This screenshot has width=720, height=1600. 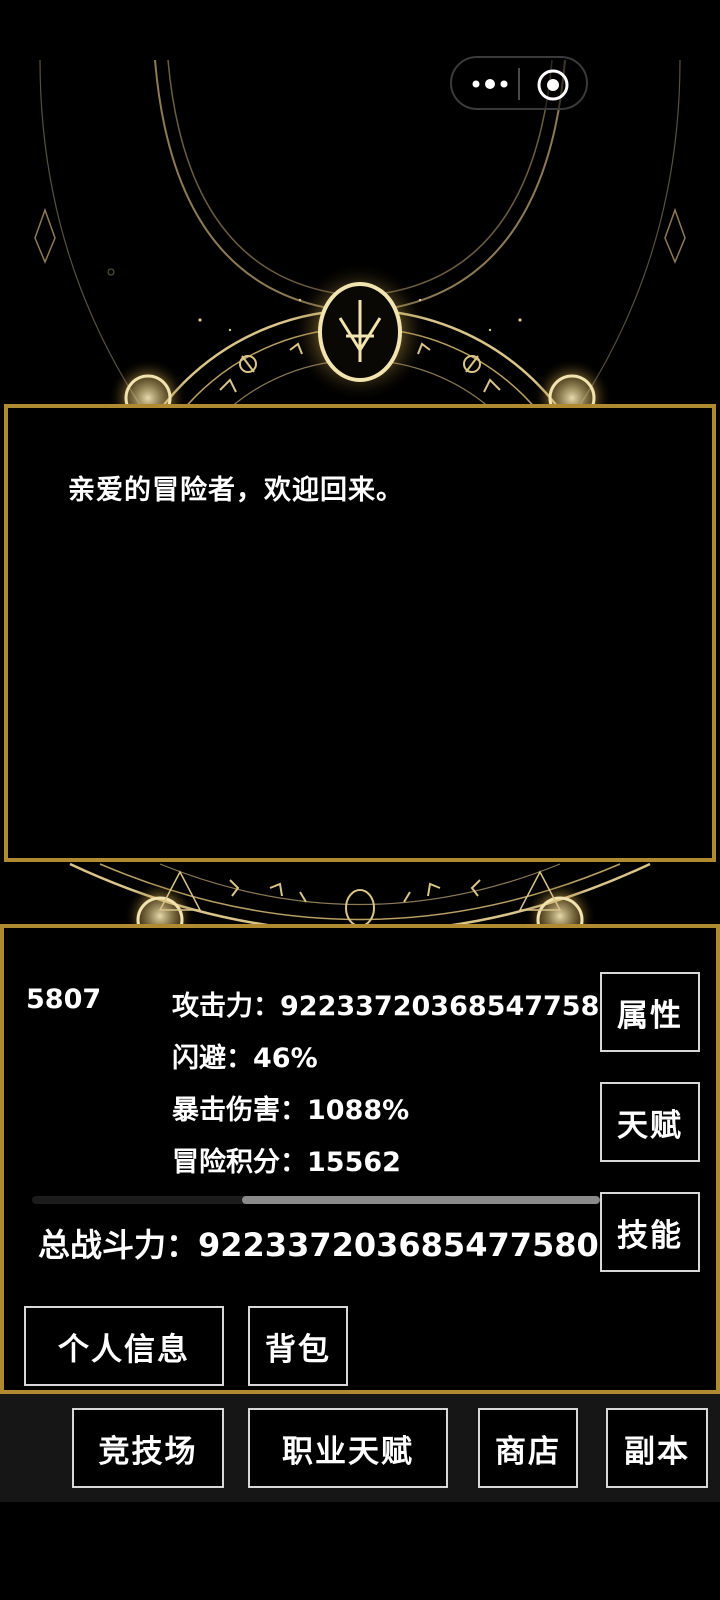 I want to click on crit-damage-stat: 暴击伤害：1088%, so click(x=291, y=1110).